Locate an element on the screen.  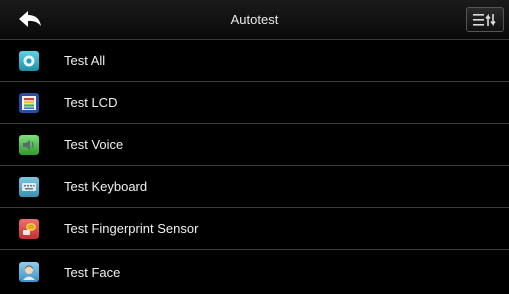
back-button is located at coordinates (30, 19).